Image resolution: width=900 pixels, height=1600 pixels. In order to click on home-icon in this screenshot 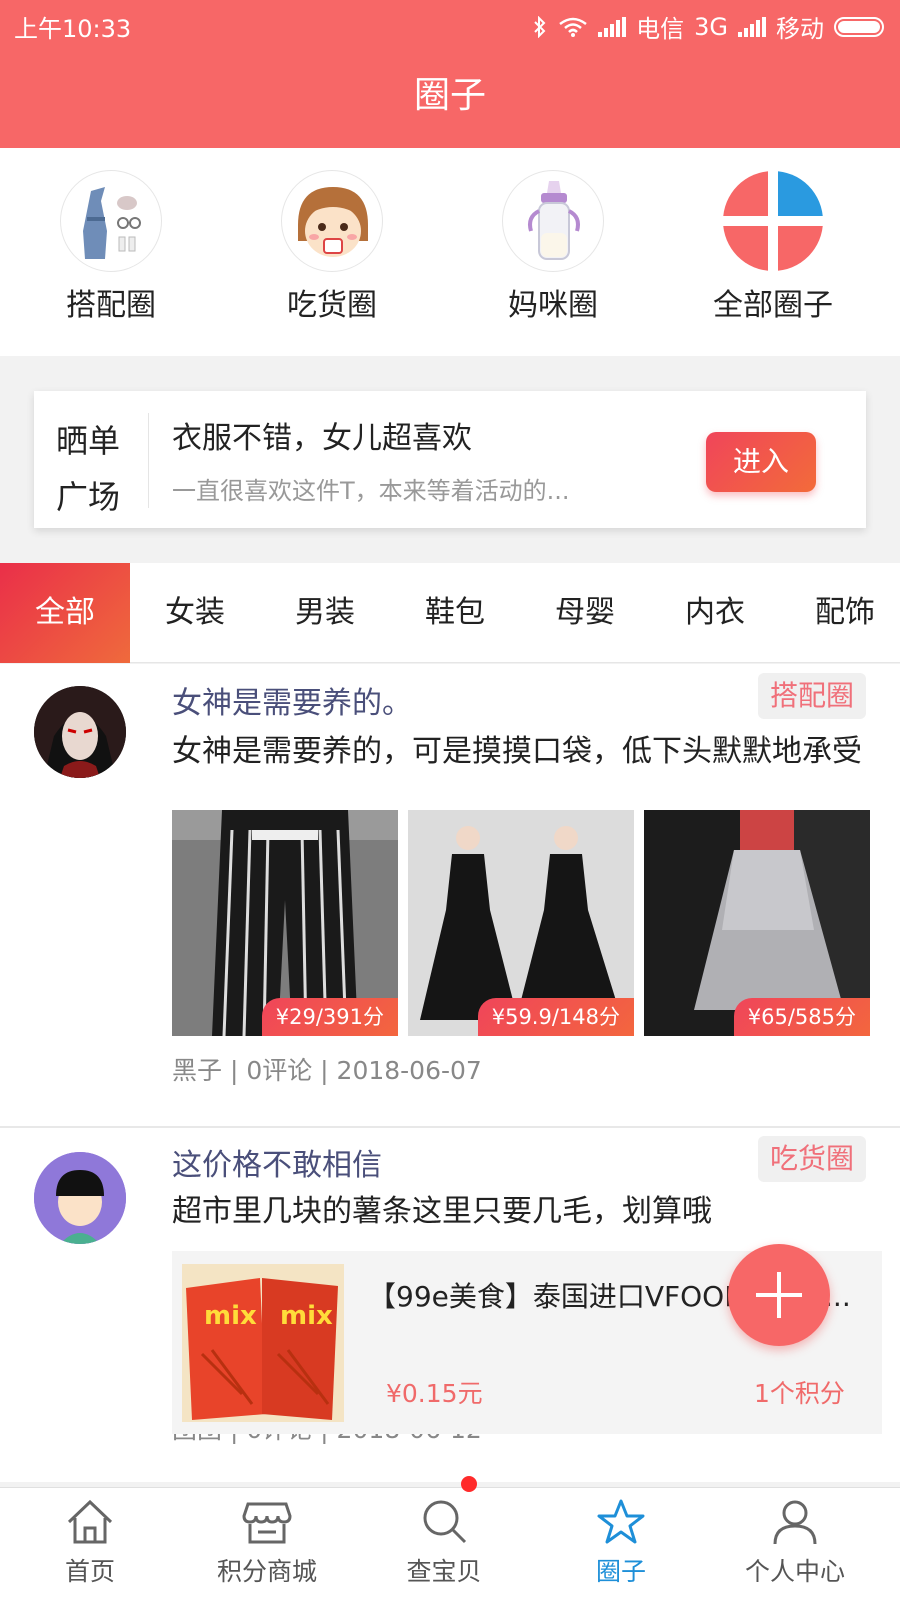, I will do `click(90, 1521)`.